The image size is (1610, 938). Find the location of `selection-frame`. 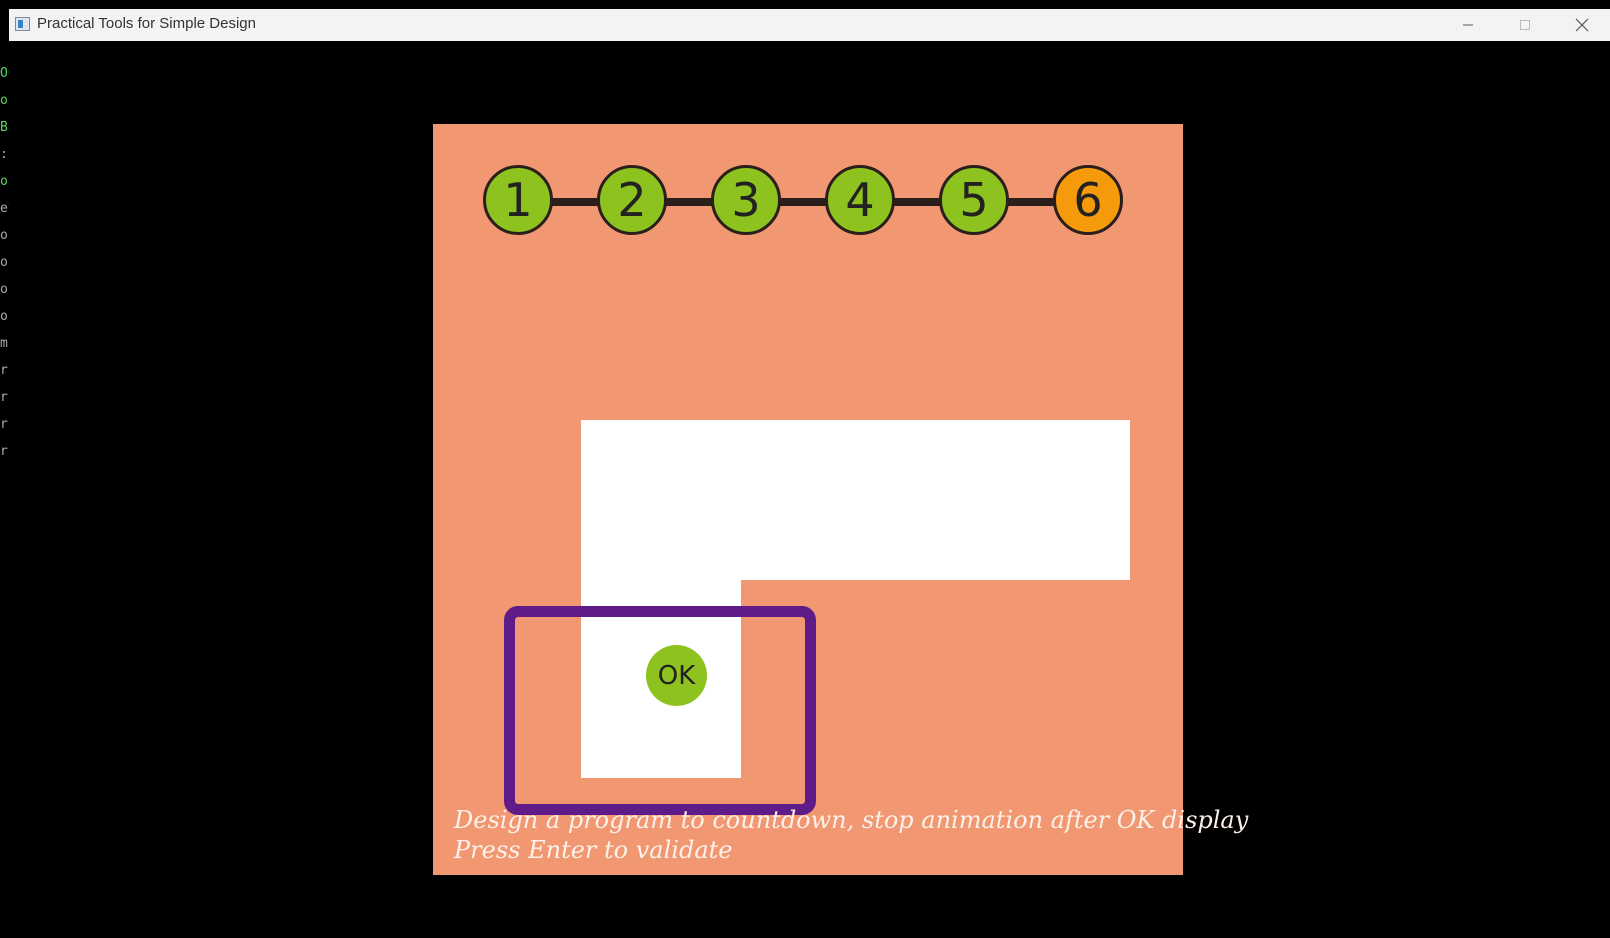

selection-frame is located at coordinates (660, 710).